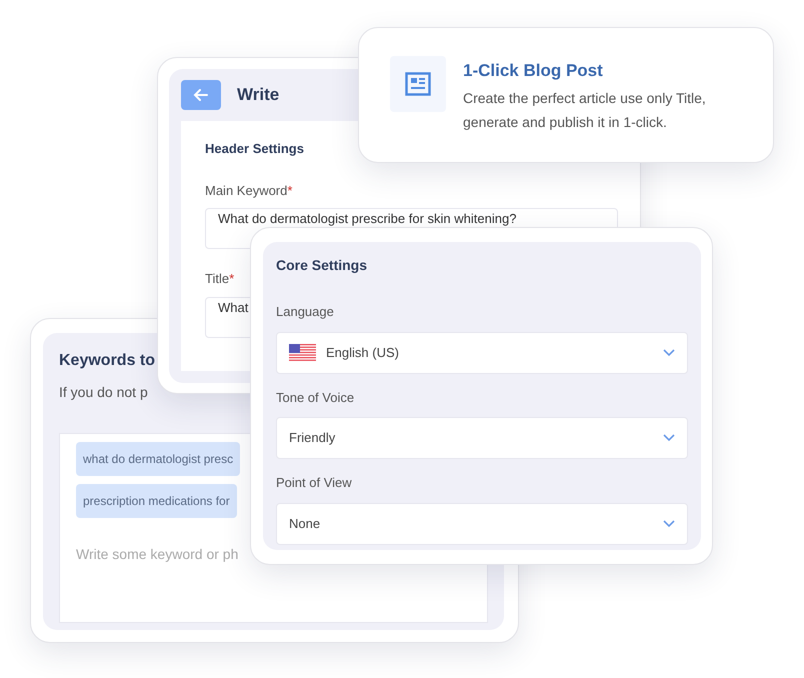  What do you see at coordinates (107, 361) in the screenshot?
I see `keywords-title: Keywords to` at bounding box center [107, 361].